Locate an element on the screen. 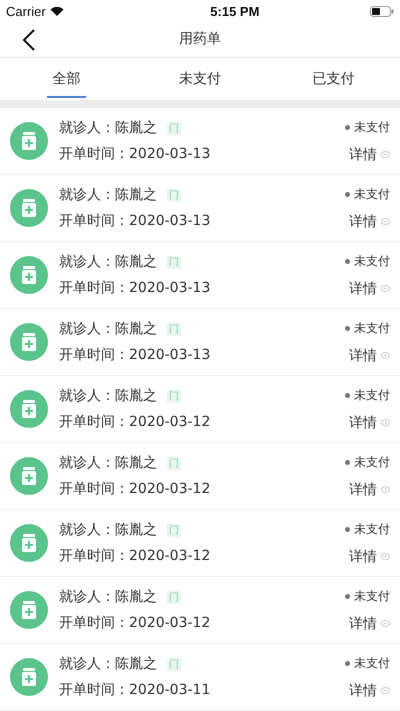 Image resolution: width=400 pixels, height=711 pixels. order-row: 就诊人：陈胤之 门 开单时间：2020-03-11 未支付 详情 is located at coordinates (200, 677).